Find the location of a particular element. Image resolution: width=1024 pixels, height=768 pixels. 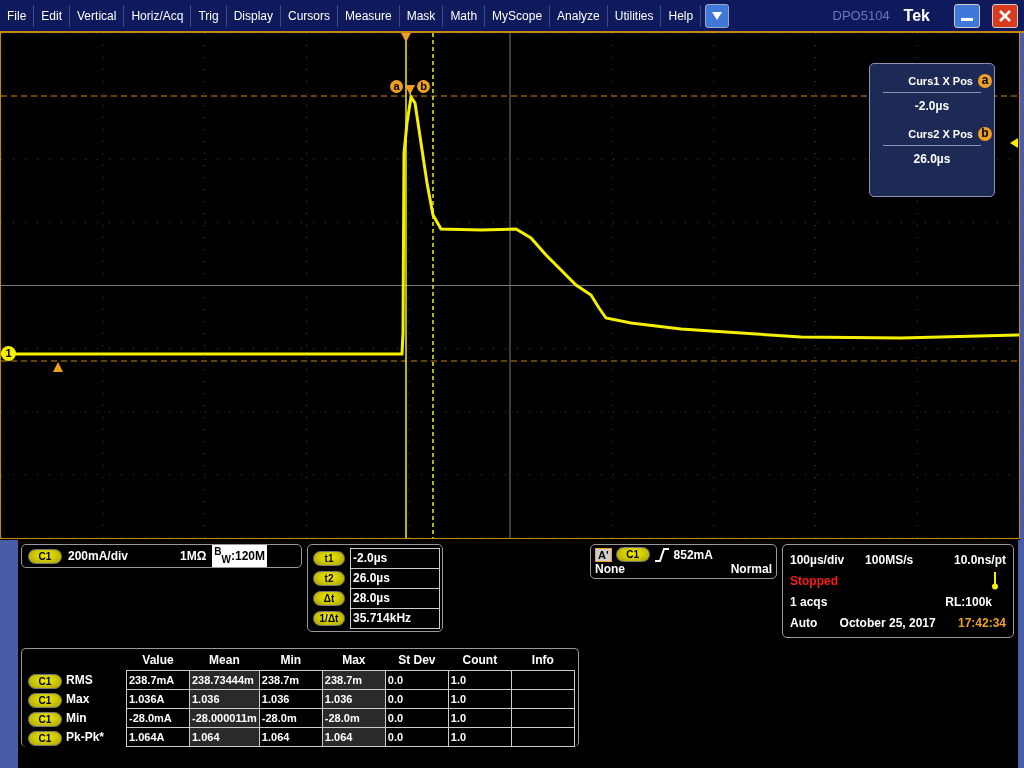

menu-item: Utilities is located at coordinates (634, 15).